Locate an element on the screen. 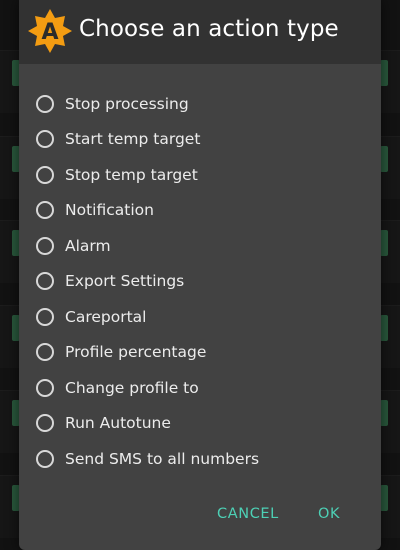  option-label: Stop temp target is located at coordinates (131, 174).